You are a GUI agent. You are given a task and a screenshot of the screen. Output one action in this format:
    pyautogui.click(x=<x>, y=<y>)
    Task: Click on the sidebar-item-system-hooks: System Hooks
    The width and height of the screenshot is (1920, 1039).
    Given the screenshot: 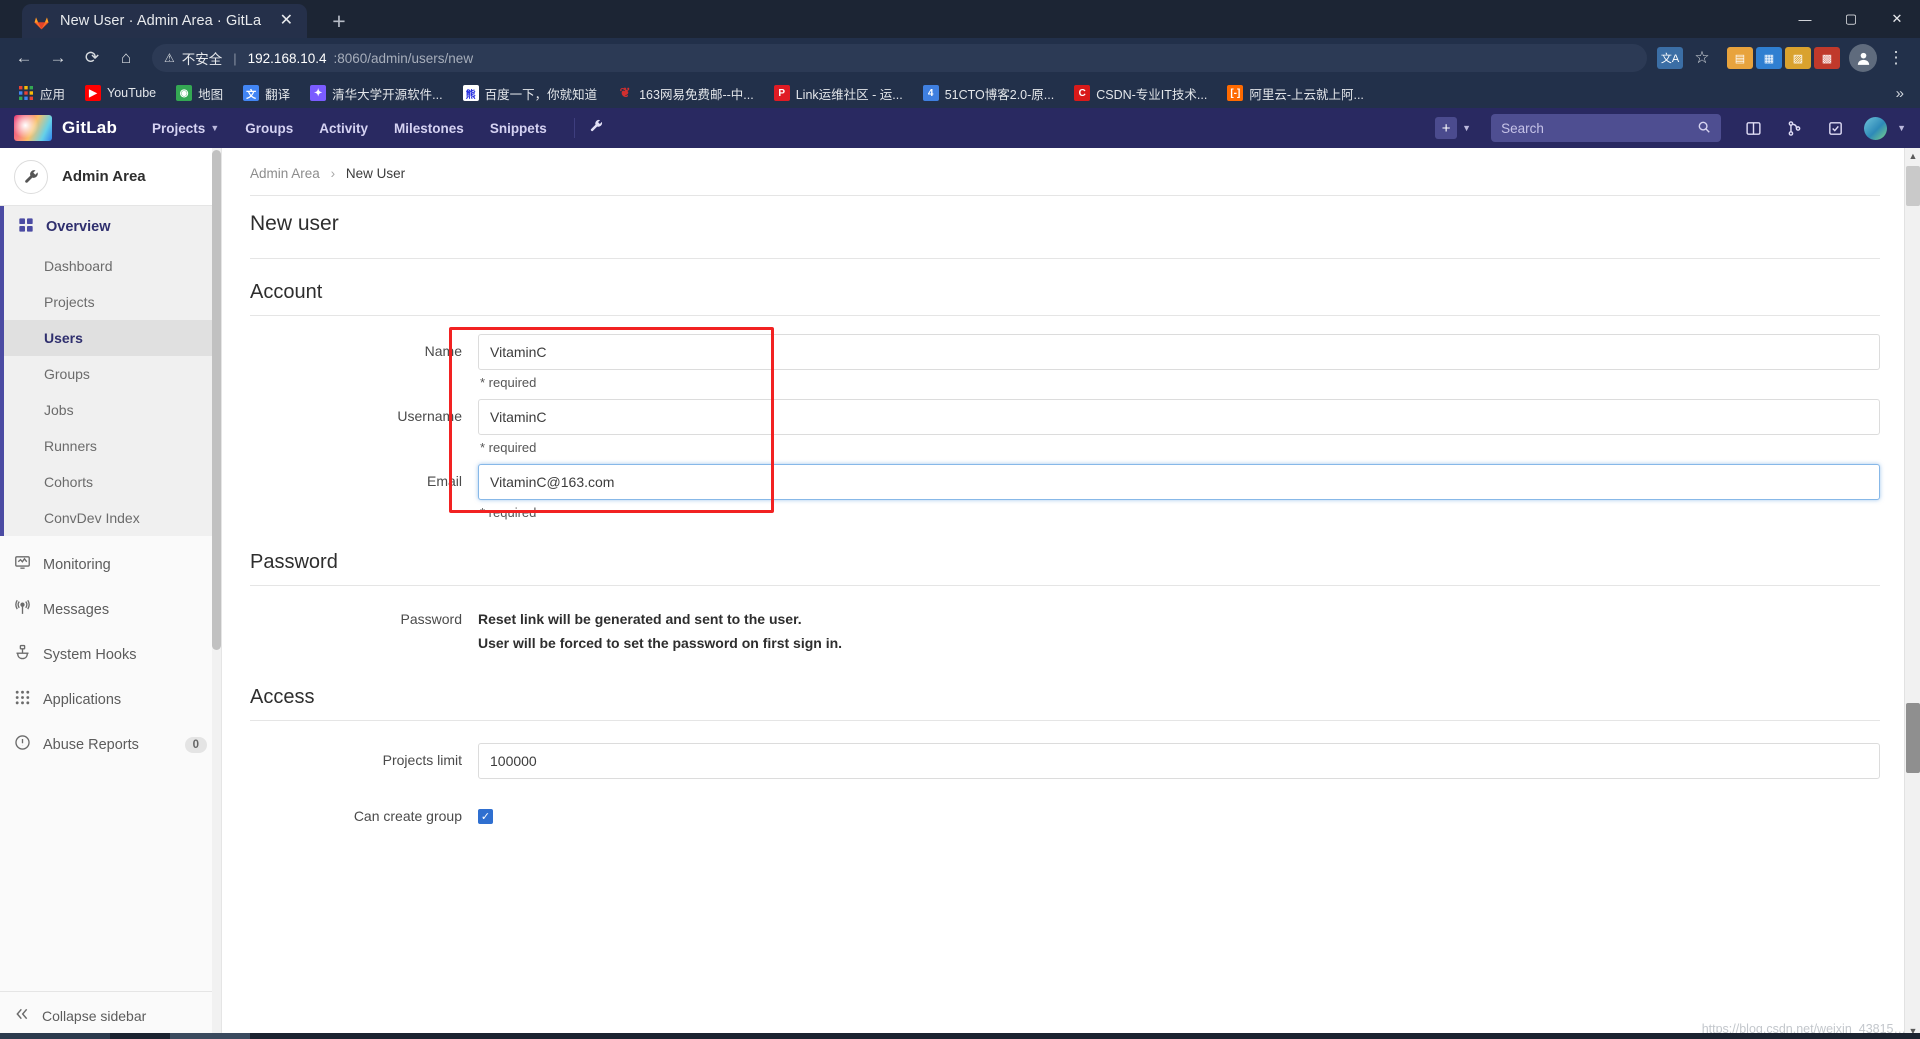 What is the action you would take?
    pyautogui.click(x=110, y=654)
    